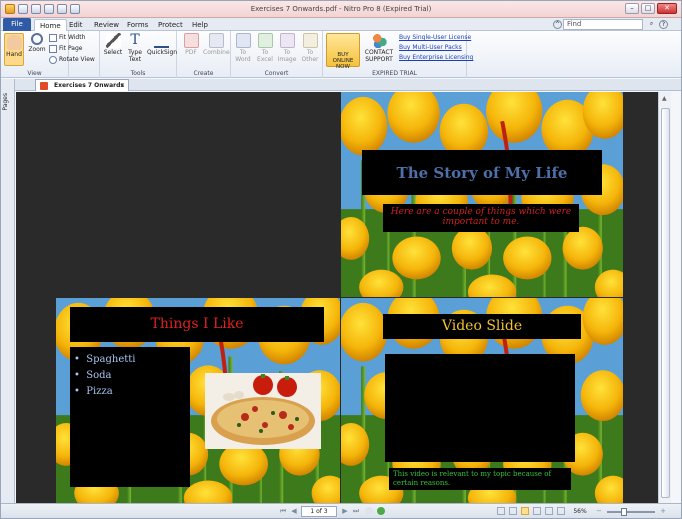 Image resolution: width=682 pixels, height=519 pixels. I want to click on buy-enterprise-link: Buy Enterprise Licensing, so click(436, 57).